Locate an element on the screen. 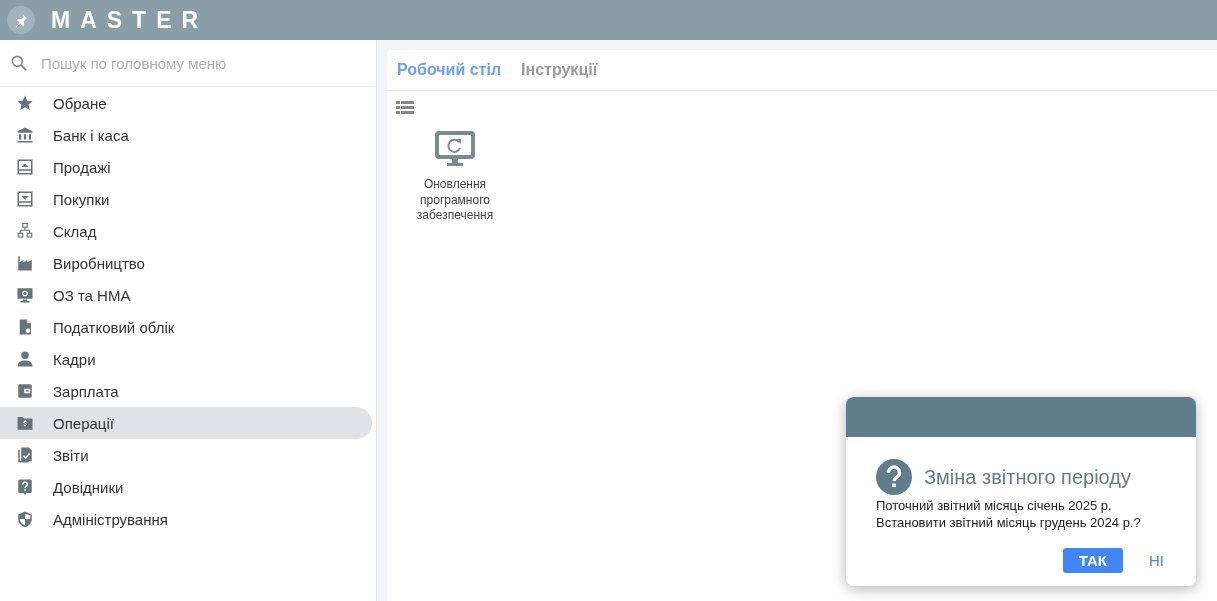 The image size is (1217, 601). menu-item: Банк і каса is located at coordinates (186, 135).